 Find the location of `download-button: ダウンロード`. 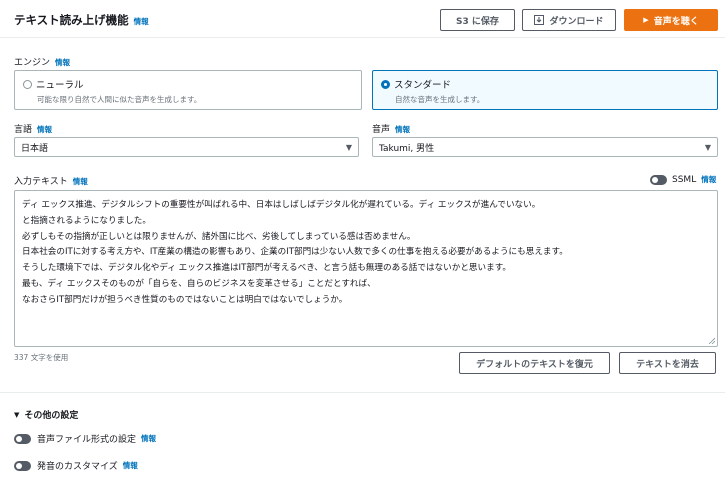

download-button: ダウンロード is located at coordinates (569, 20).